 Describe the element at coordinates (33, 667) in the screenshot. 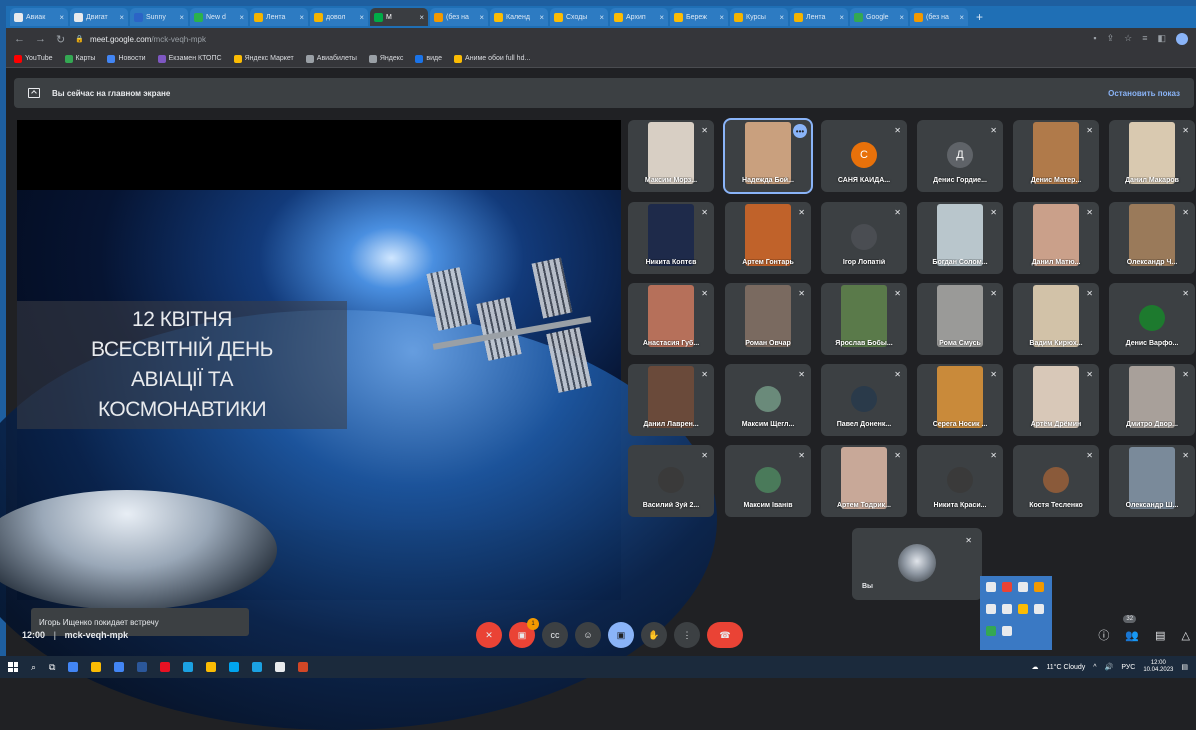

I see `search-icon: ⌕` at that location.